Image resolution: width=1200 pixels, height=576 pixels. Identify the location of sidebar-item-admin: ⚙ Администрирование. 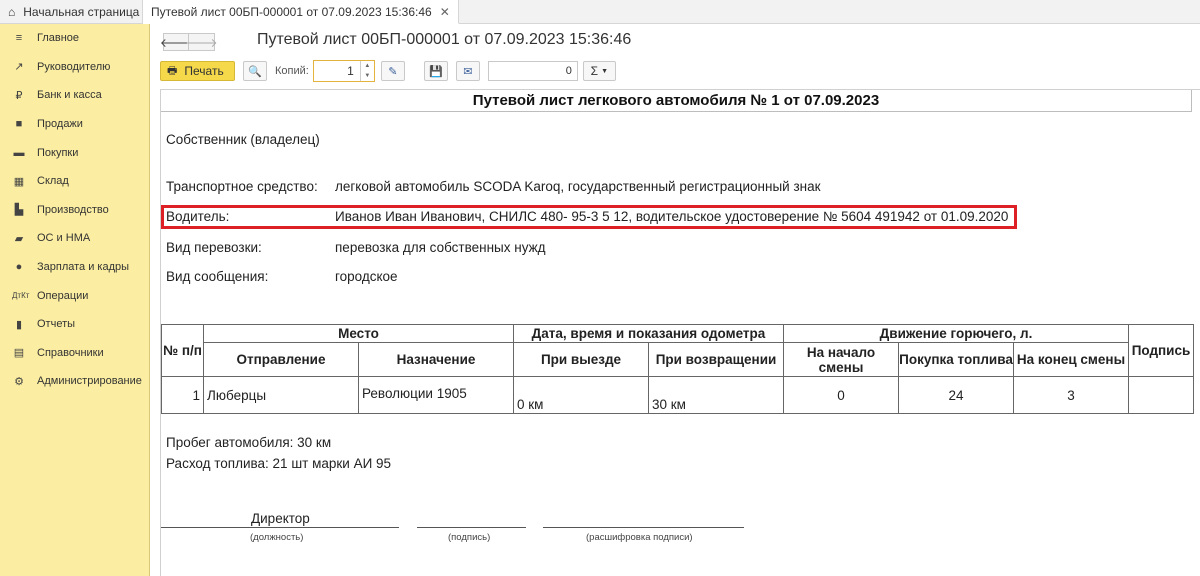
(74, 381).